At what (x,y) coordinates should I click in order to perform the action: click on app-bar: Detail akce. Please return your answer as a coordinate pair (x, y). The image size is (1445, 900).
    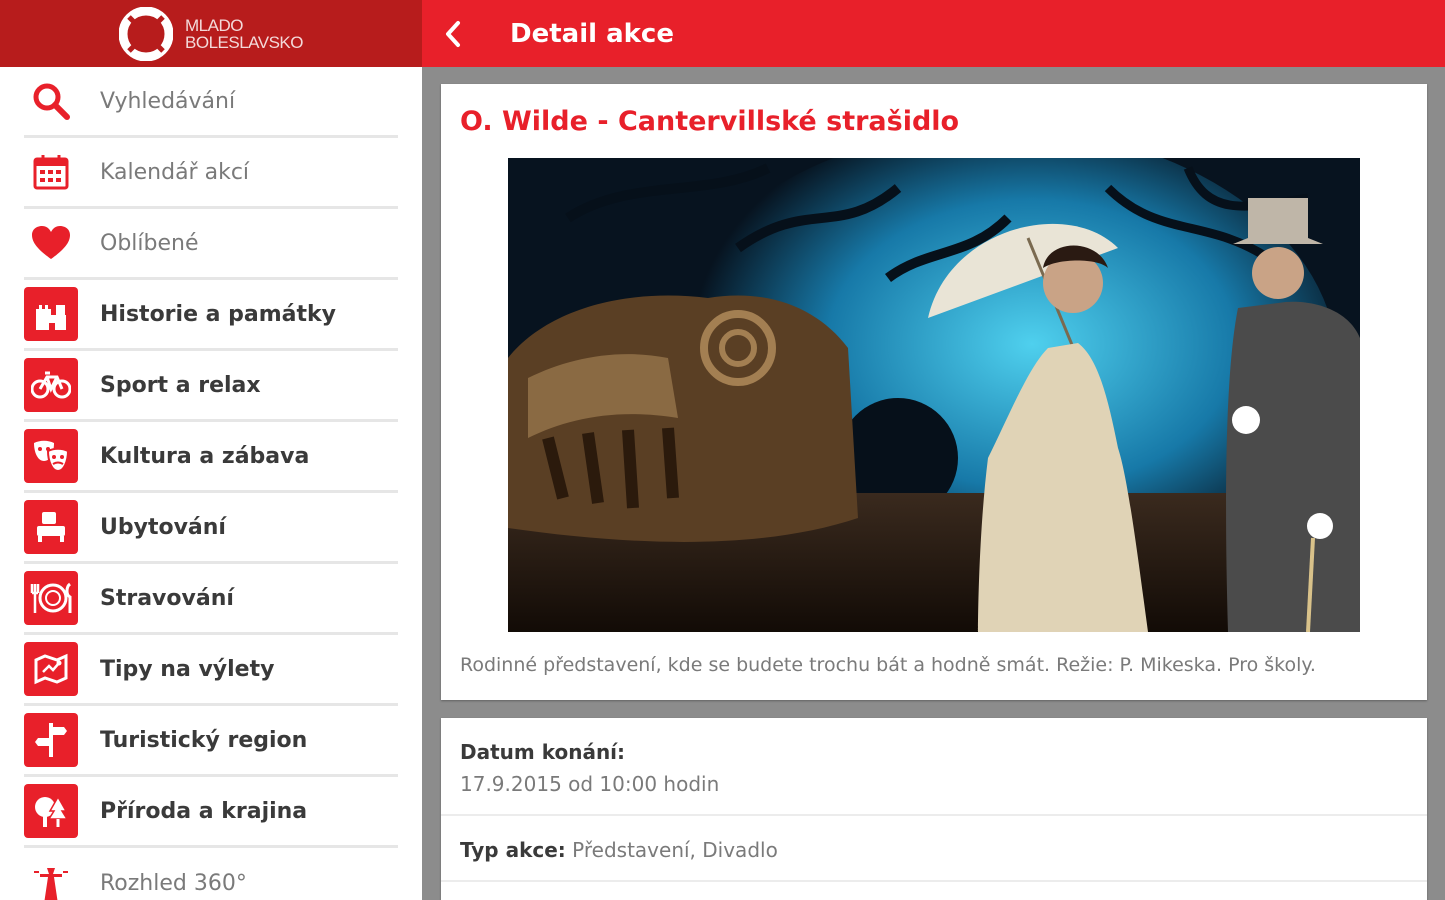
    Looking at the image, I should click on (933, 33).